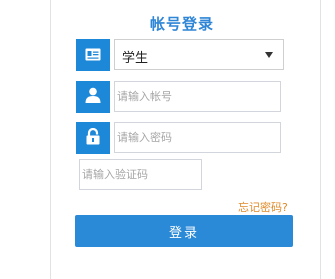 The image size is (335, 279). What do you see at coordinates (197, 96) in the screenshot?
I see `account-input` at bounding box center [197, 96].